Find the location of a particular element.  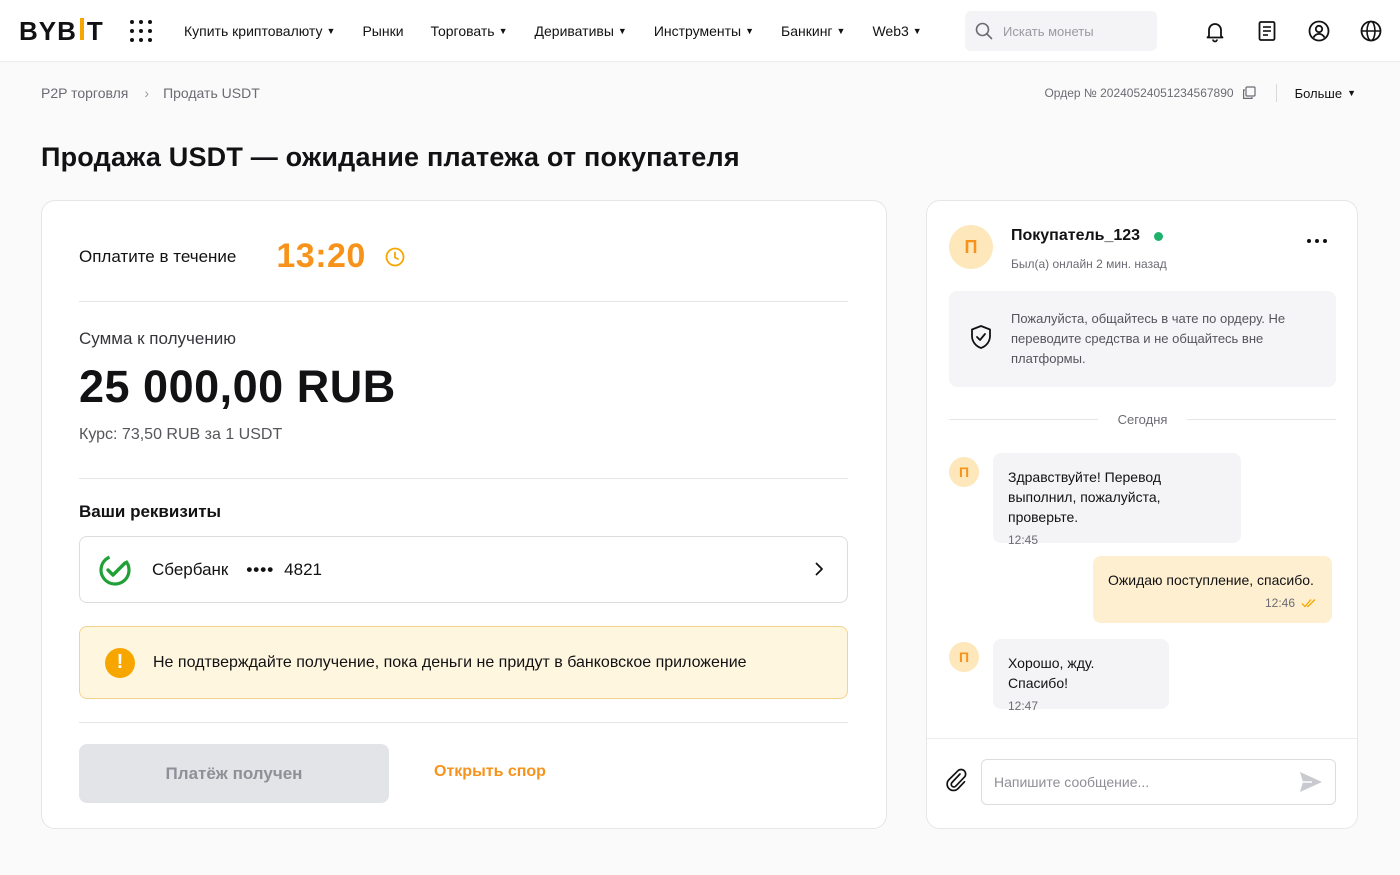

timer-label: Оплатите в течение is located at coordinates (158, 256).